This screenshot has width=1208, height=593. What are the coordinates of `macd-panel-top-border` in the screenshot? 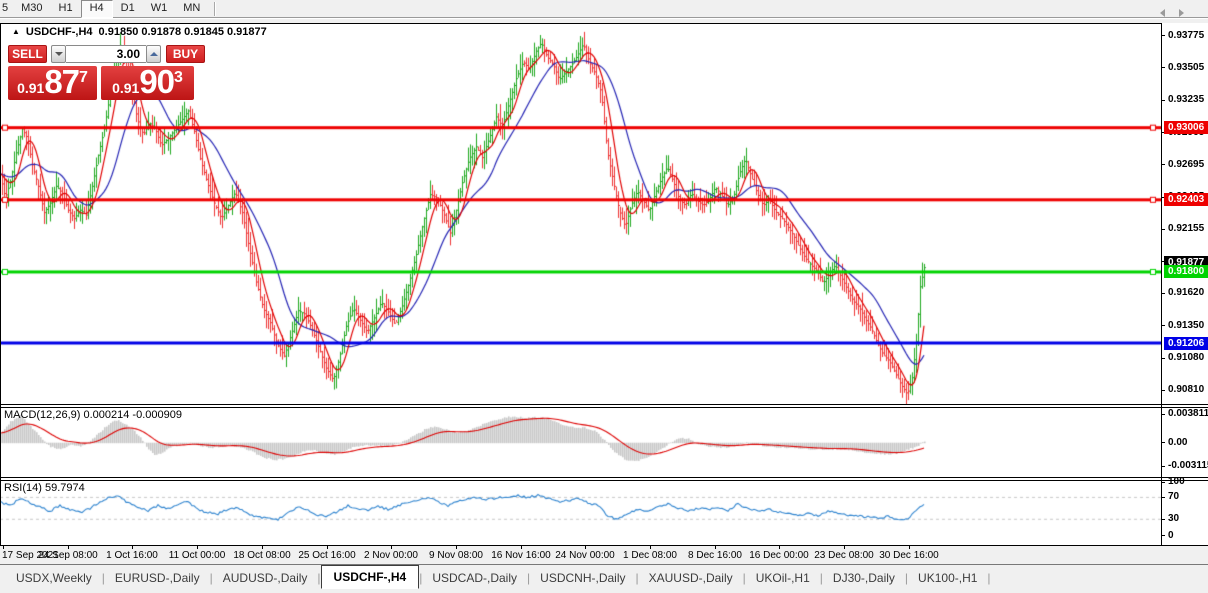 It's located at (604, 407).